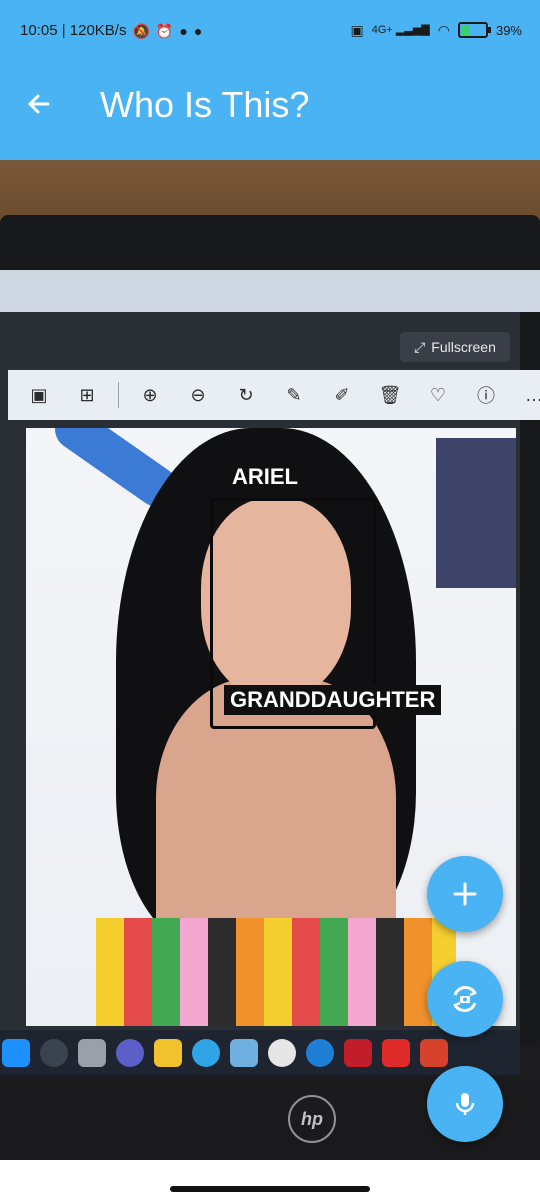 The width and height of the screenshot is (540, 1200). I want to click on camera-rotate-icon, so click(465, 999).